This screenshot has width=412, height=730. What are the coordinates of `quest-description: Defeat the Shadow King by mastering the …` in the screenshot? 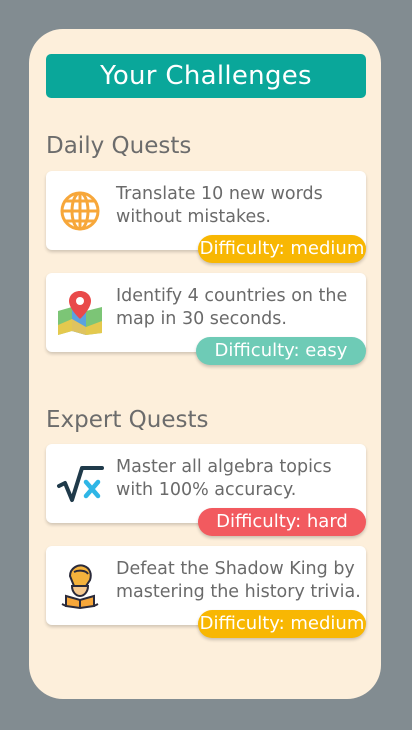 It's located at (238, 580).